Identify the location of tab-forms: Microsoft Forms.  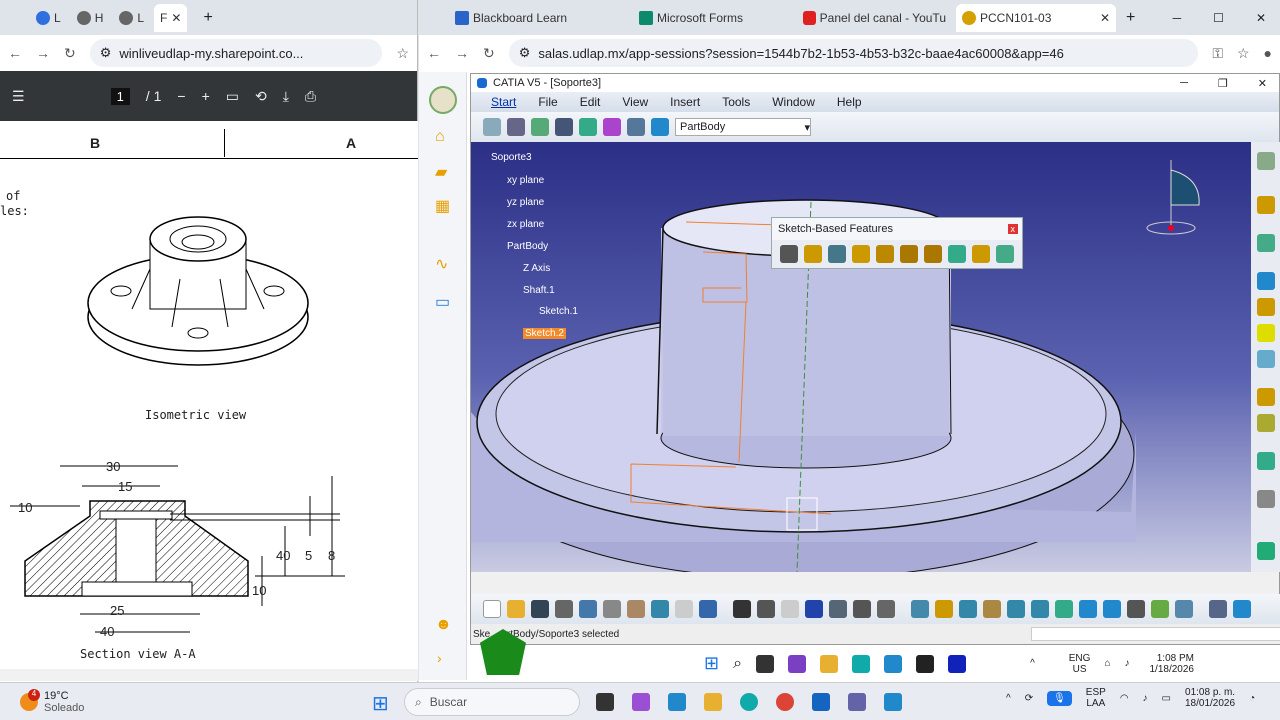
(713, 18).